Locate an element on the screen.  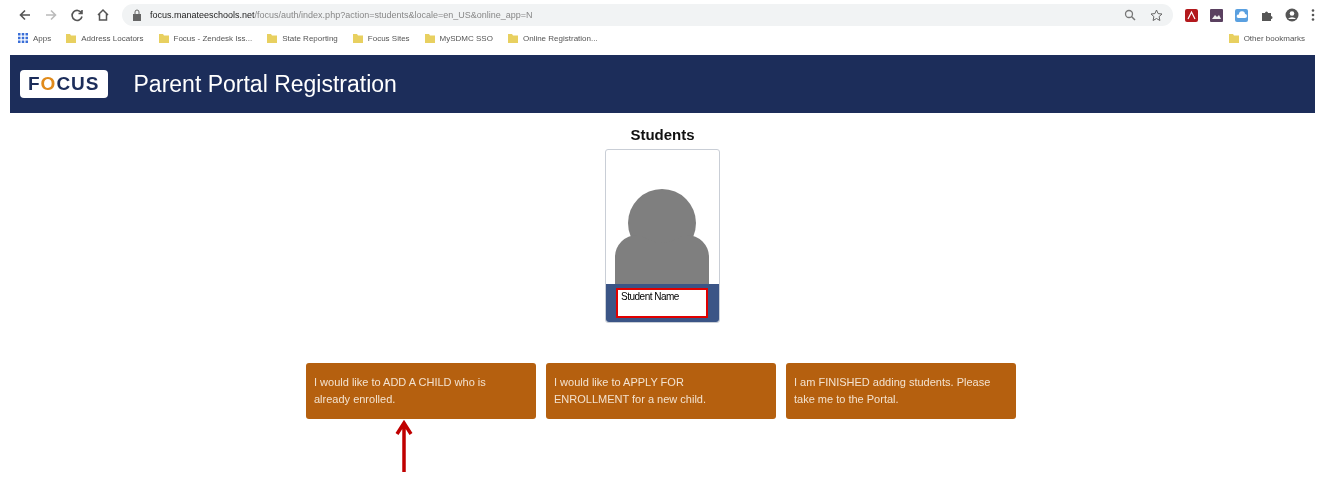
page-title: Parent Portal Registration is located at coordinates (265, 84).